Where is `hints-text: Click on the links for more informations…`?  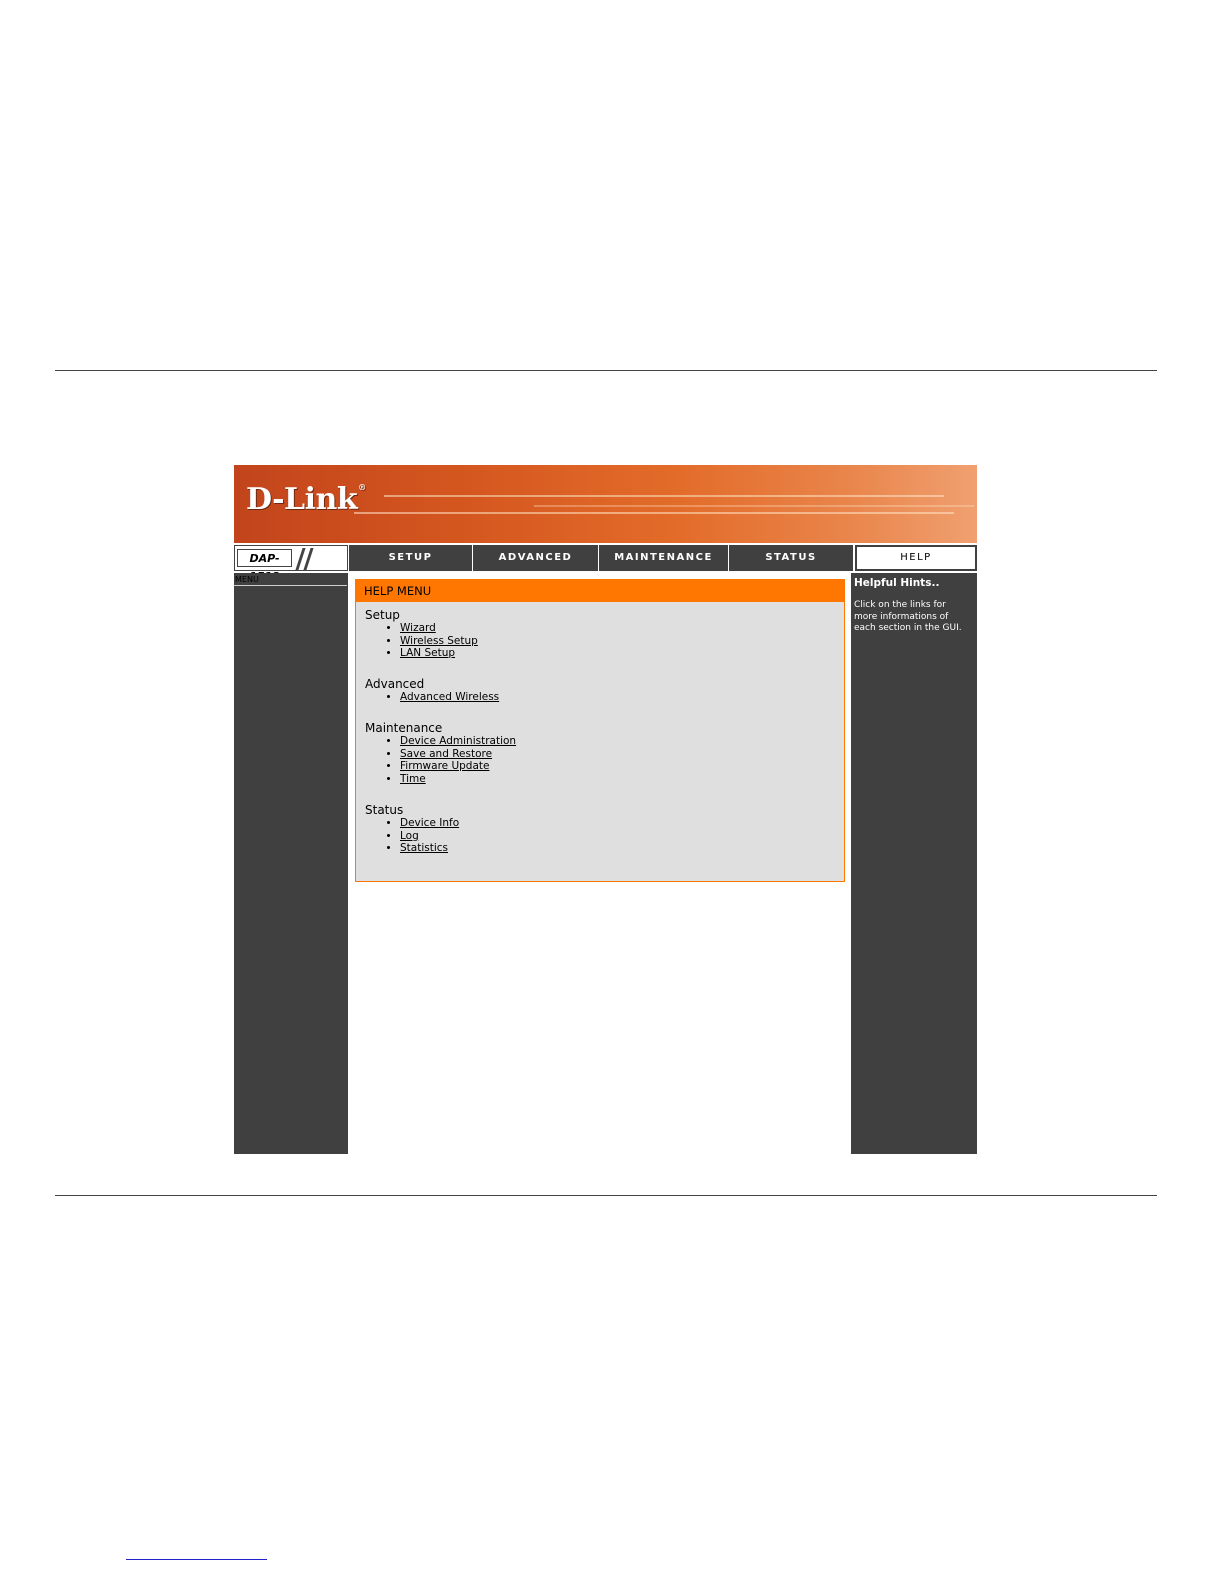 hints-text: Click on the links for more informations… is located at coordinates (908, 616).